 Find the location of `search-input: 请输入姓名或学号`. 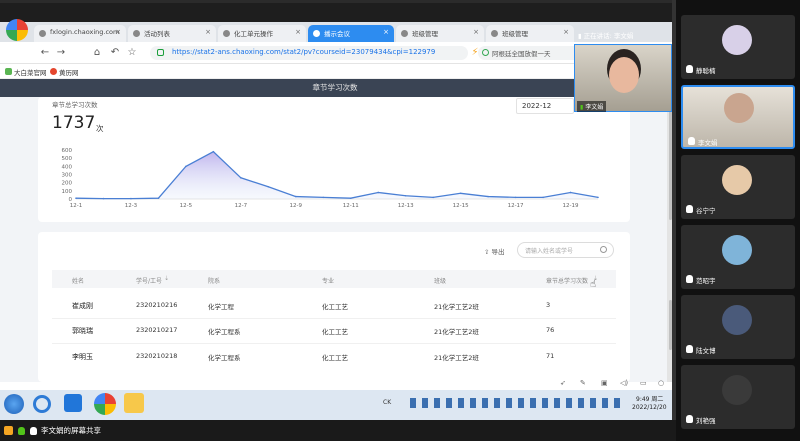

search-input: 请输入姓名或学号 is located at coordinates (565, 250).